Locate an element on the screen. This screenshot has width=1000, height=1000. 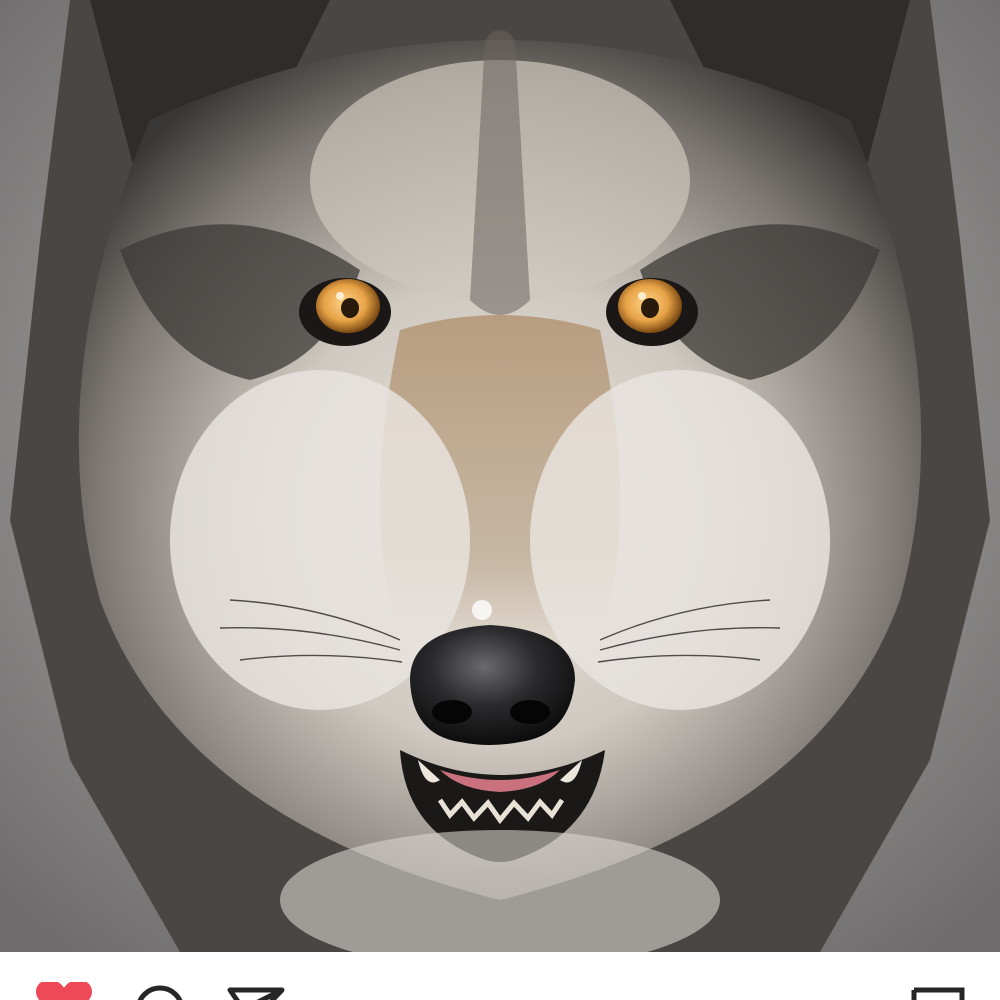
save-button is located at coordinates (938, 991).